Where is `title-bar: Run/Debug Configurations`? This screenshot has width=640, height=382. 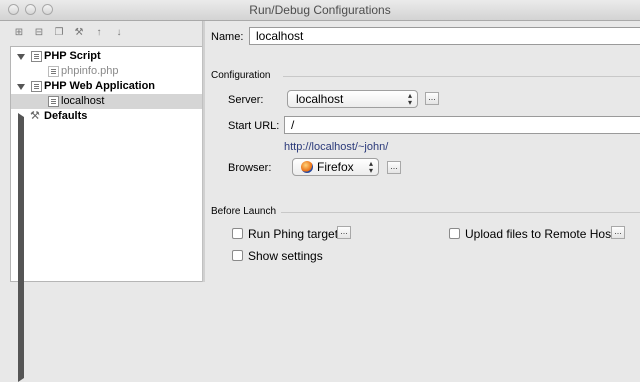 title-bar: Run/Debug Configurations is located at coordinates (320, 10).